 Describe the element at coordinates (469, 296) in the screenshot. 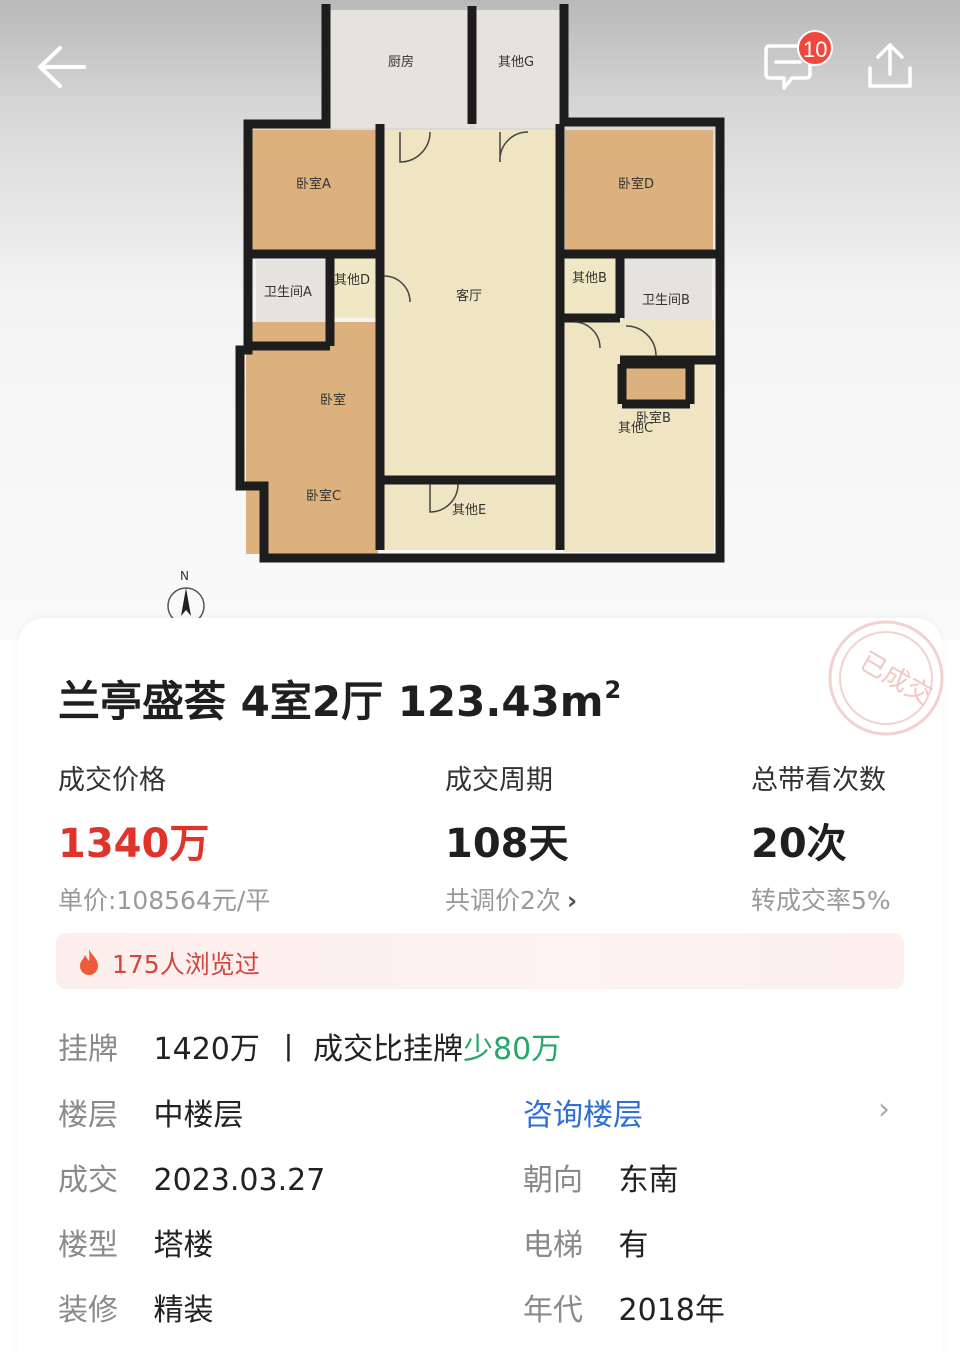

I see `room-label-living: 客厅` at that location.